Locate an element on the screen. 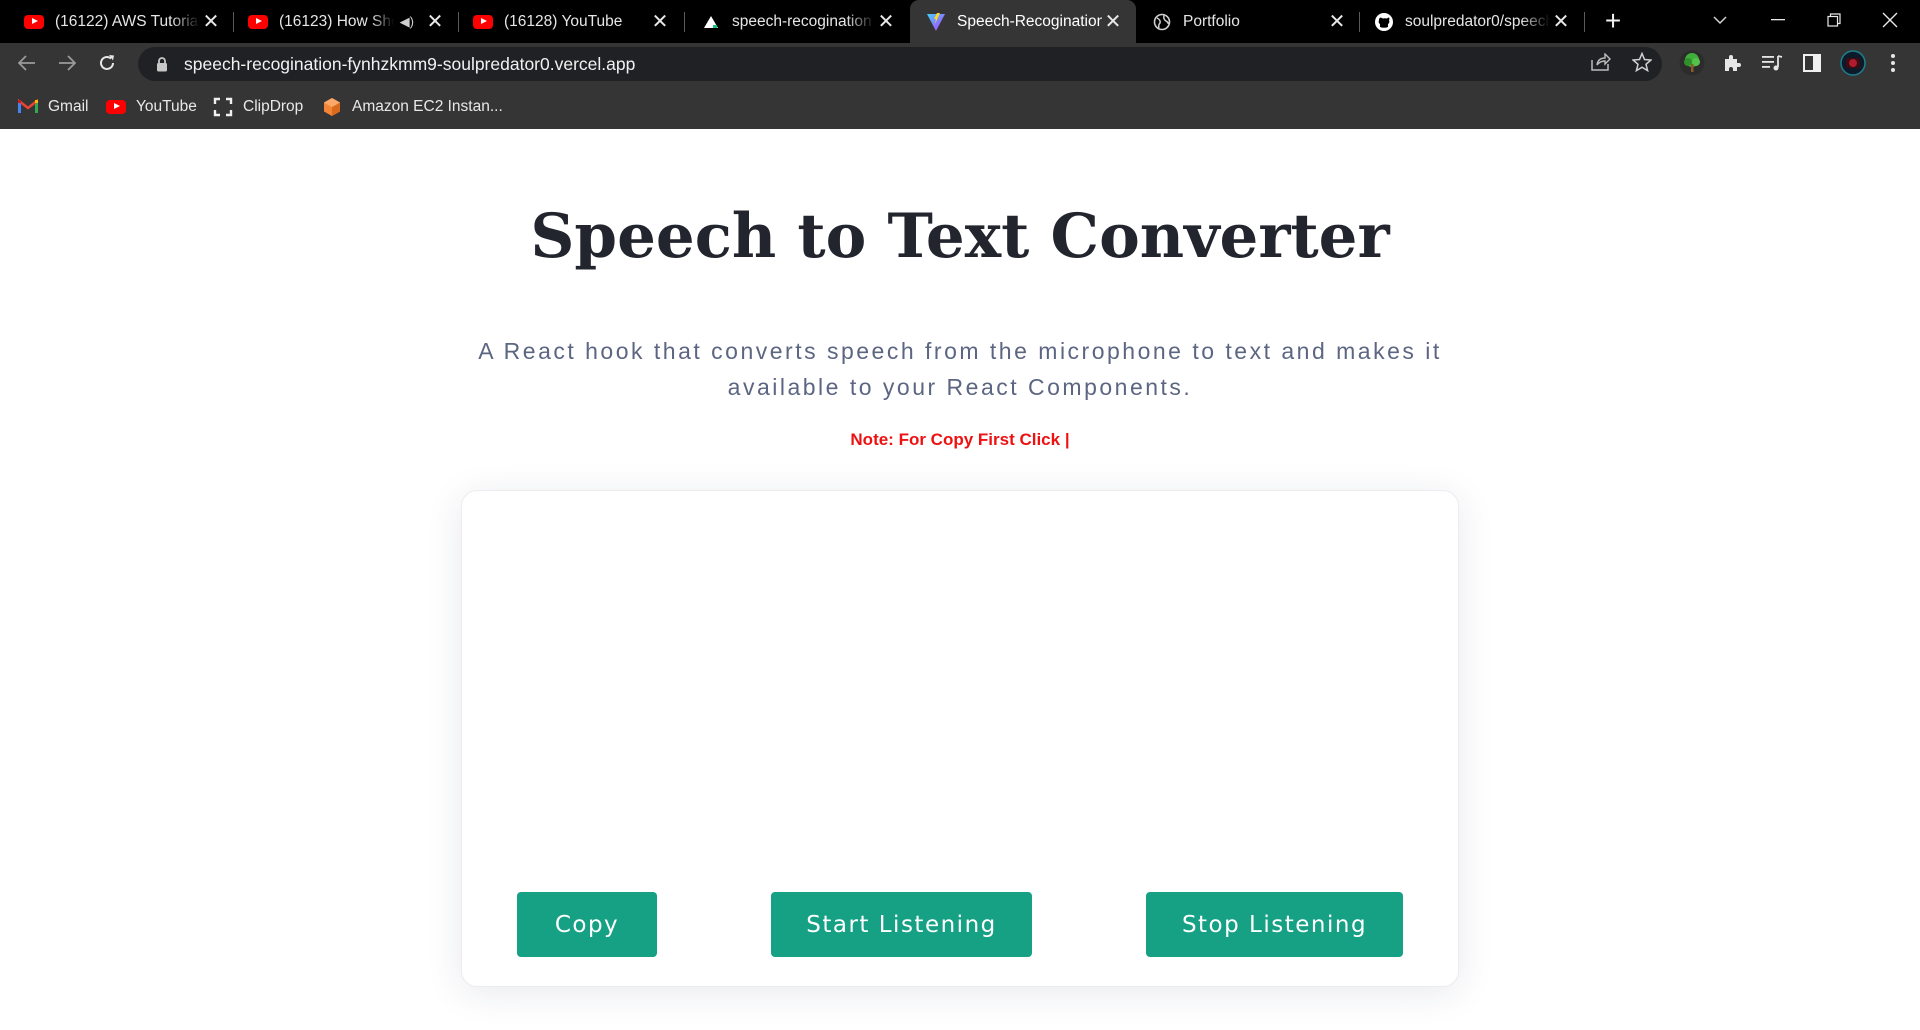  tab-how-she: (16123) How She ◀) ✕ is located at coordinates (345, 21).